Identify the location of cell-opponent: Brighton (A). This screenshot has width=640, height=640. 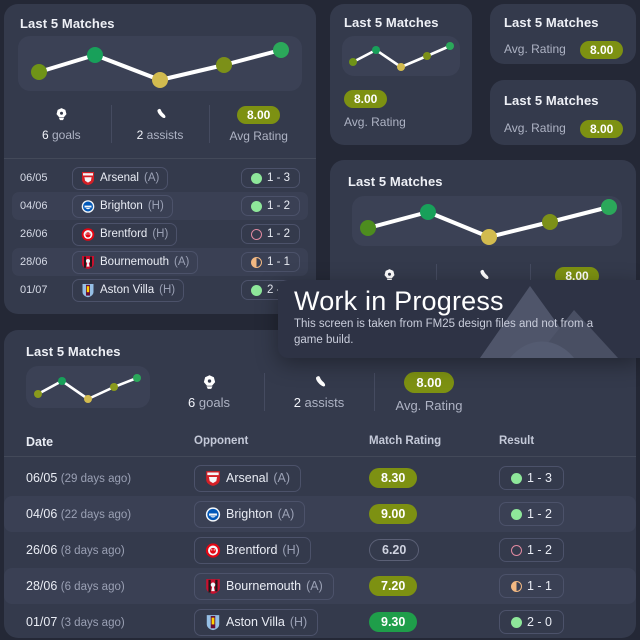
(281, 514).